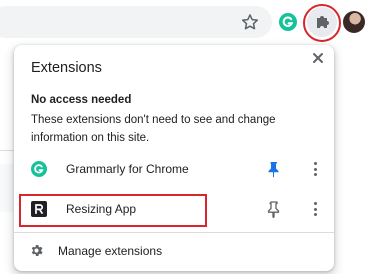 The image size is (366, 274). What do you see at coordinates (7, 188) in the screenshot?
I see `page-panel` at bounding box center [7, 188].